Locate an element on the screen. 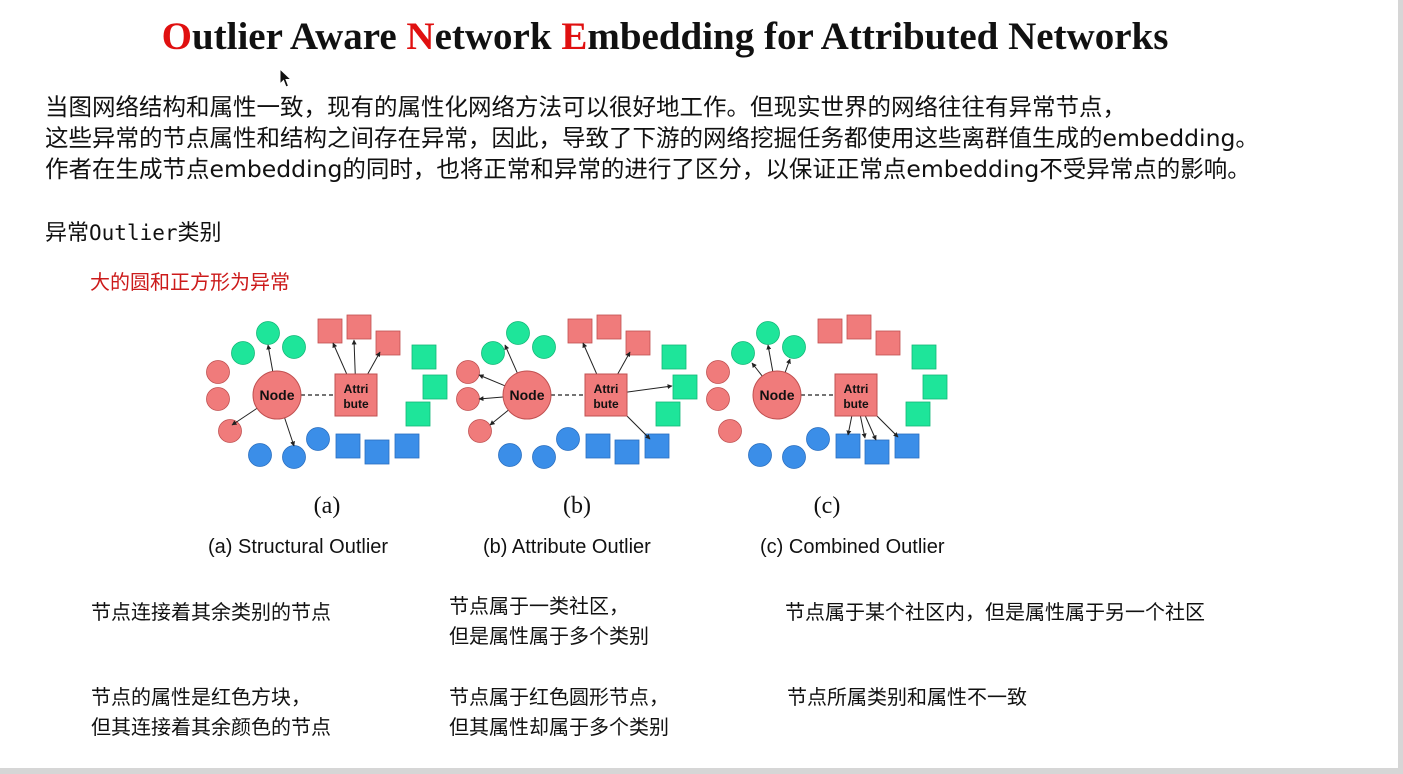 This screenshot has height=774, width=1403. panel-label: (a) is located at coordinates (327, 506).